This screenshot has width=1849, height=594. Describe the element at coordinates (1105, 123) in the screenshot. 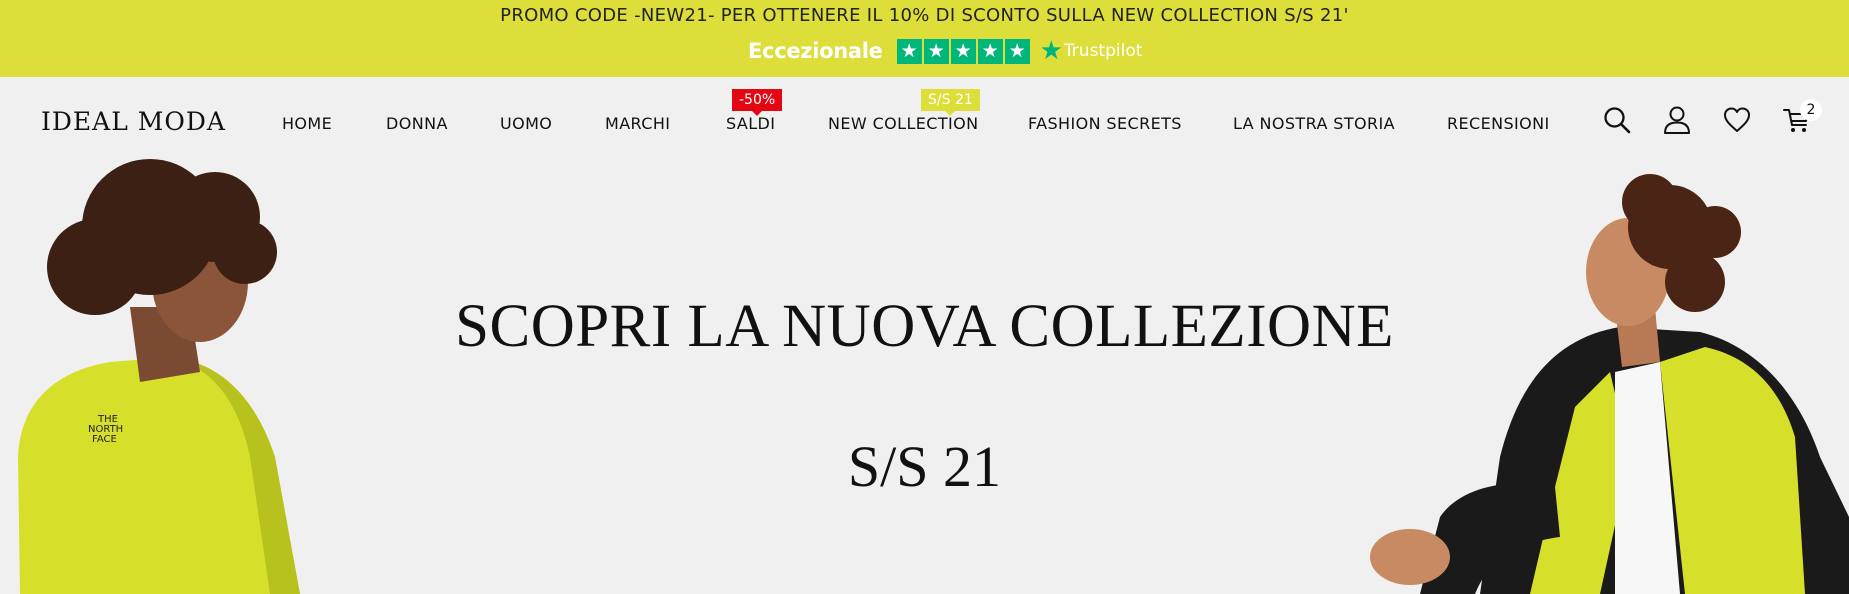

I see `nav-fashion-secrets: FASHION SECRETS` at that location.